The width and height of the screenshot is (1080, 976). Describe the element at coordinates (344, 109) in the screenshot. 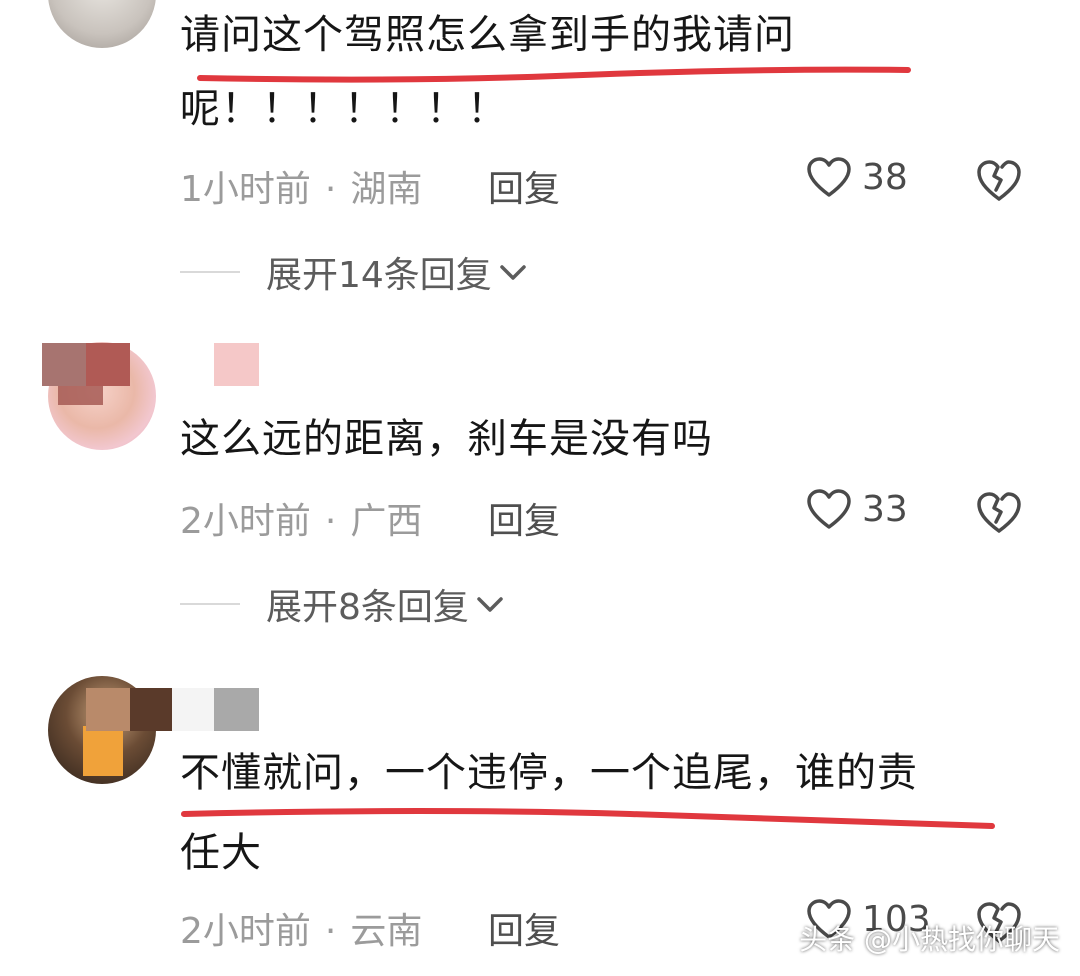

I see `comment-text-continued: 呢！！！！！！！` at that location.